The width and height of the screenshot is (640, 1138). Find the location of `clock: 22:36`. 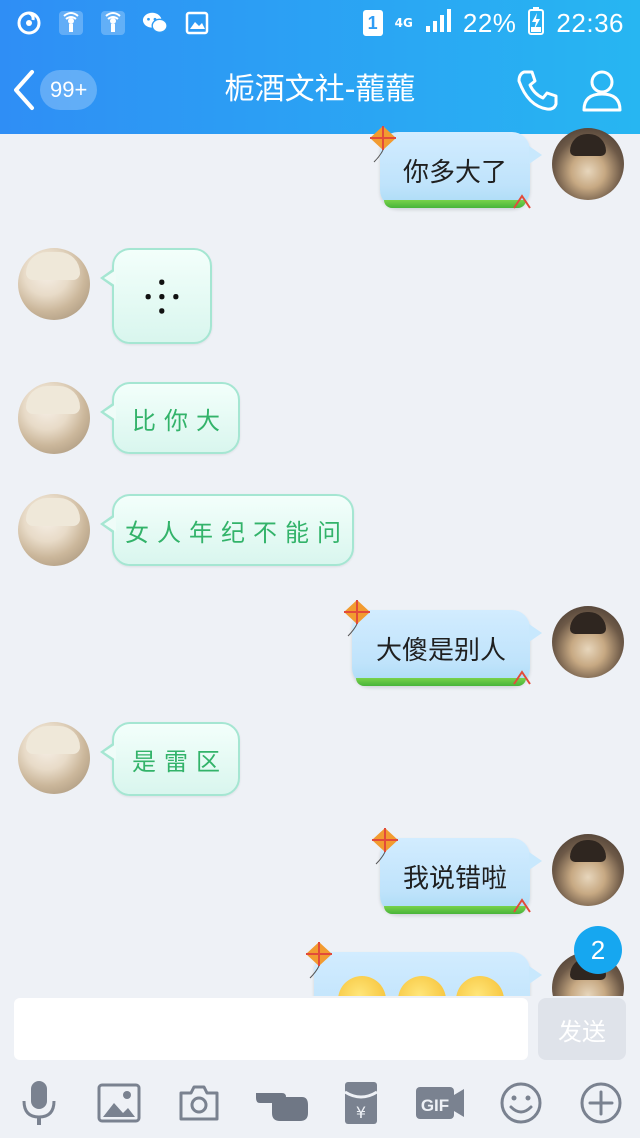

clock: 22:36 is located at coordinates (590, 22).